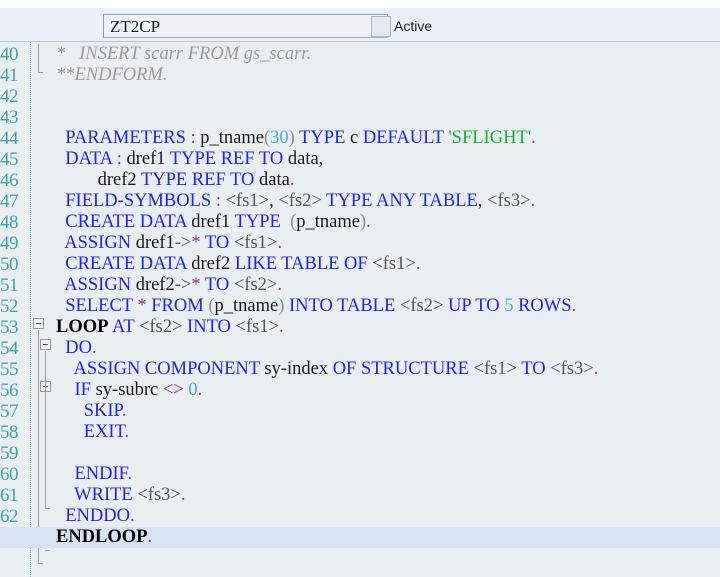  I want to click on toolbar-top-strip, so click(360, 4).